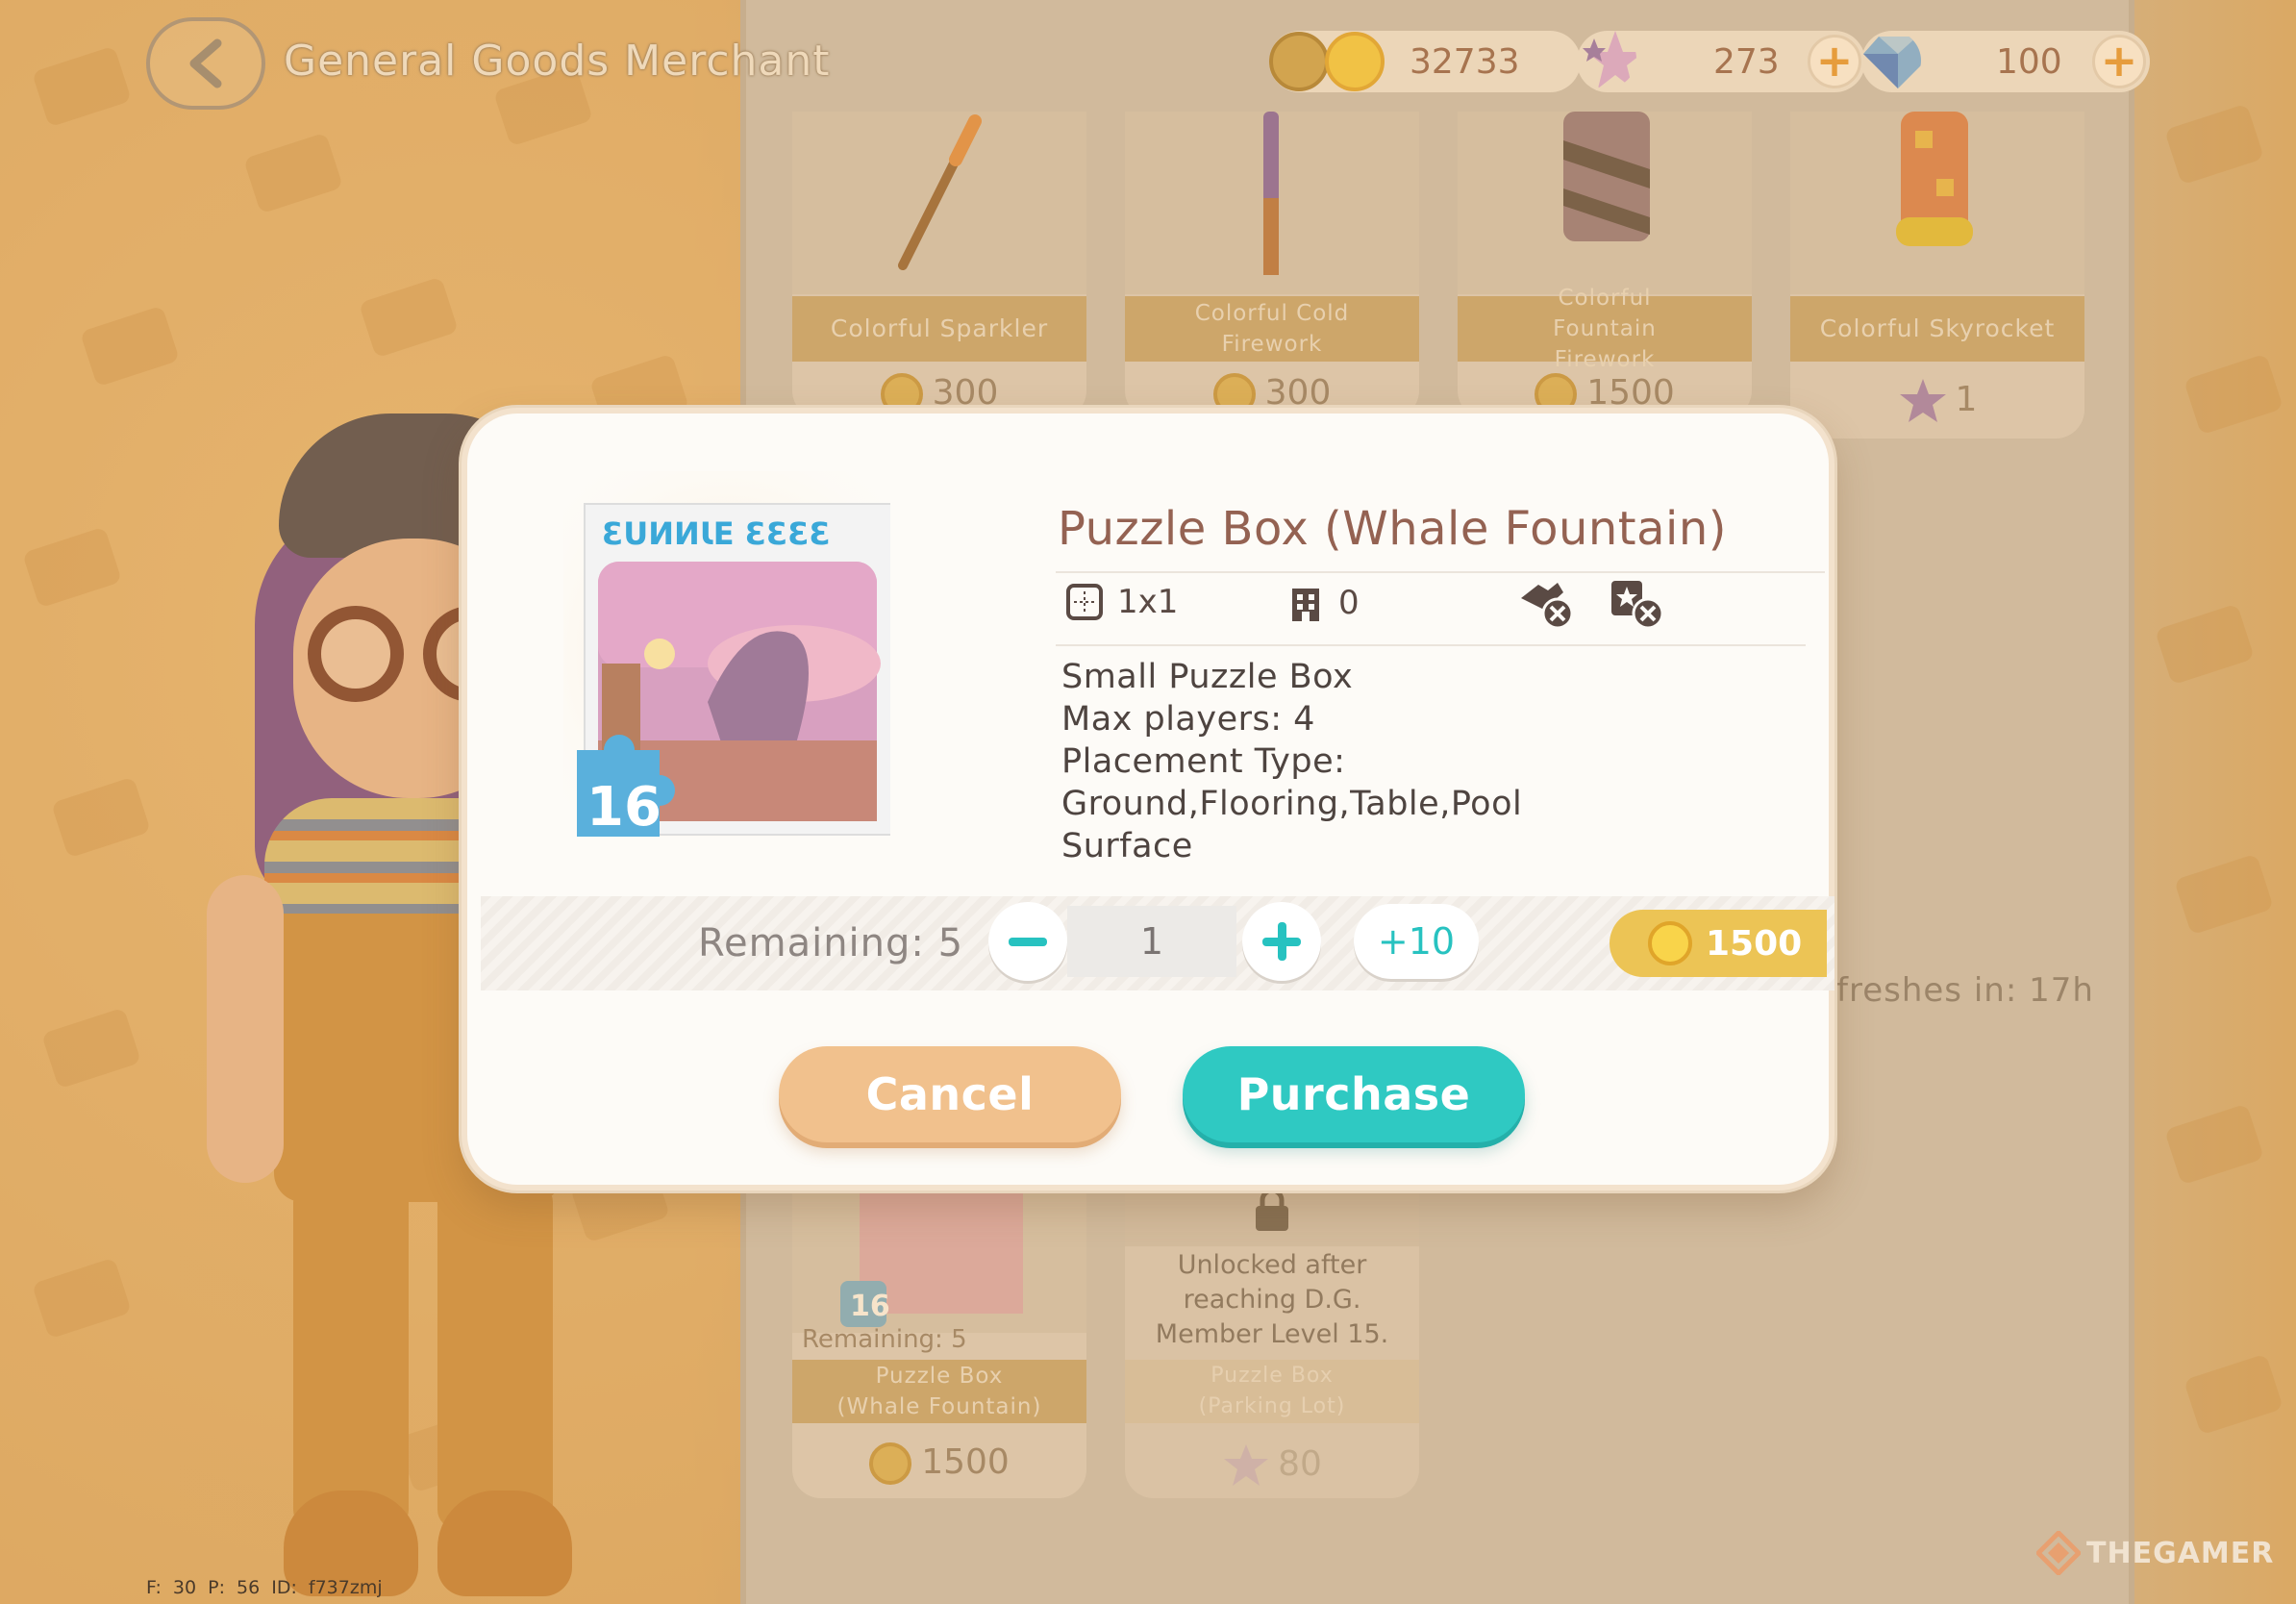 Image resolution: width=2296 pixels, height=1604 pixels. Describe the element at coordinates (1323, 603) in the screenshot. I see `capacity-stat: 0` at that location.